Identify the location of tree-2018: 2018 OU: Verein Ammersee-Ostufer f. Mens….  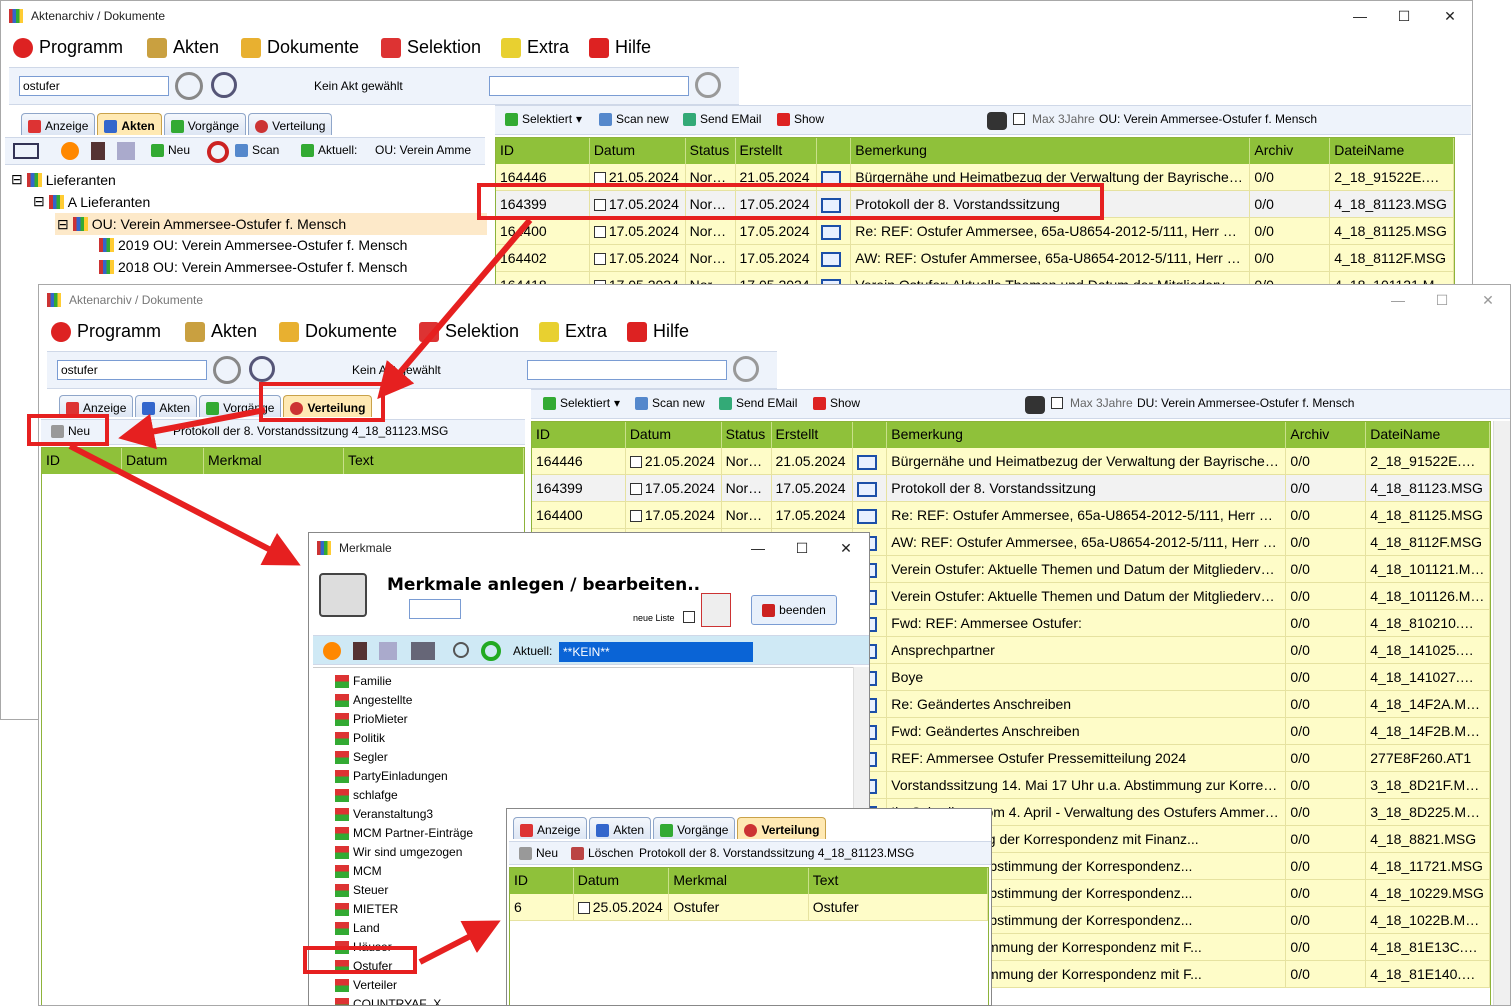
(253, 267).